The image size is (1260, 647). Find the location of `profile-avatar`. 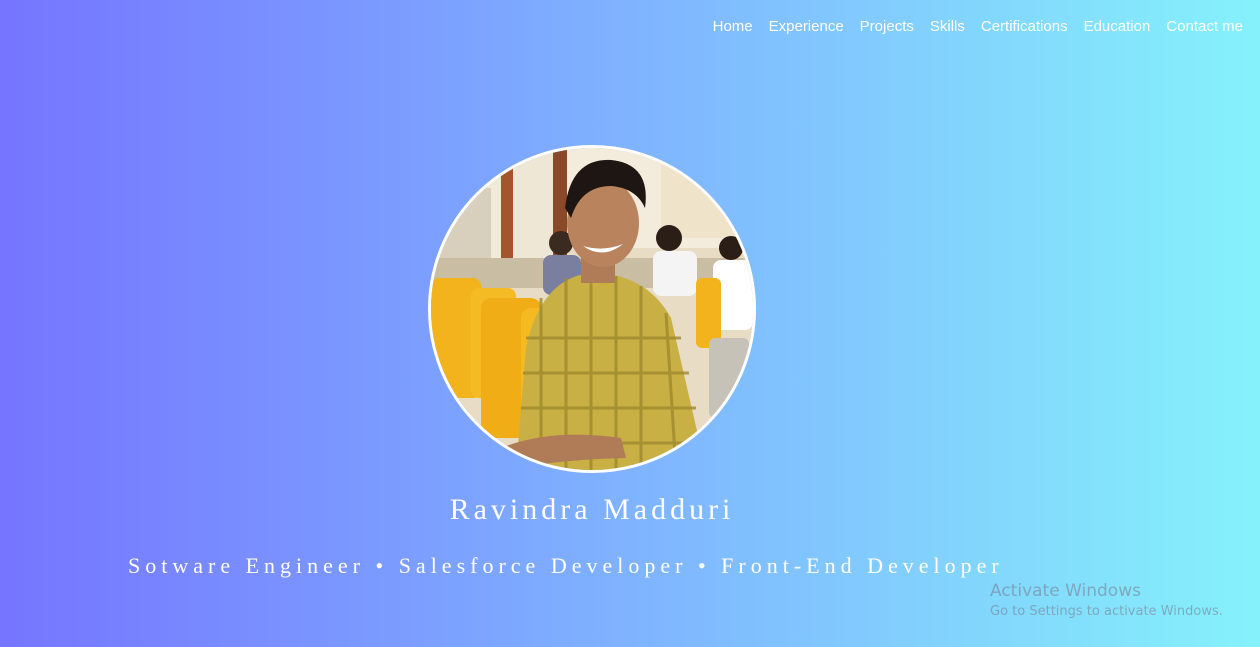

profile-avatar is located at coordinates (592, 309).